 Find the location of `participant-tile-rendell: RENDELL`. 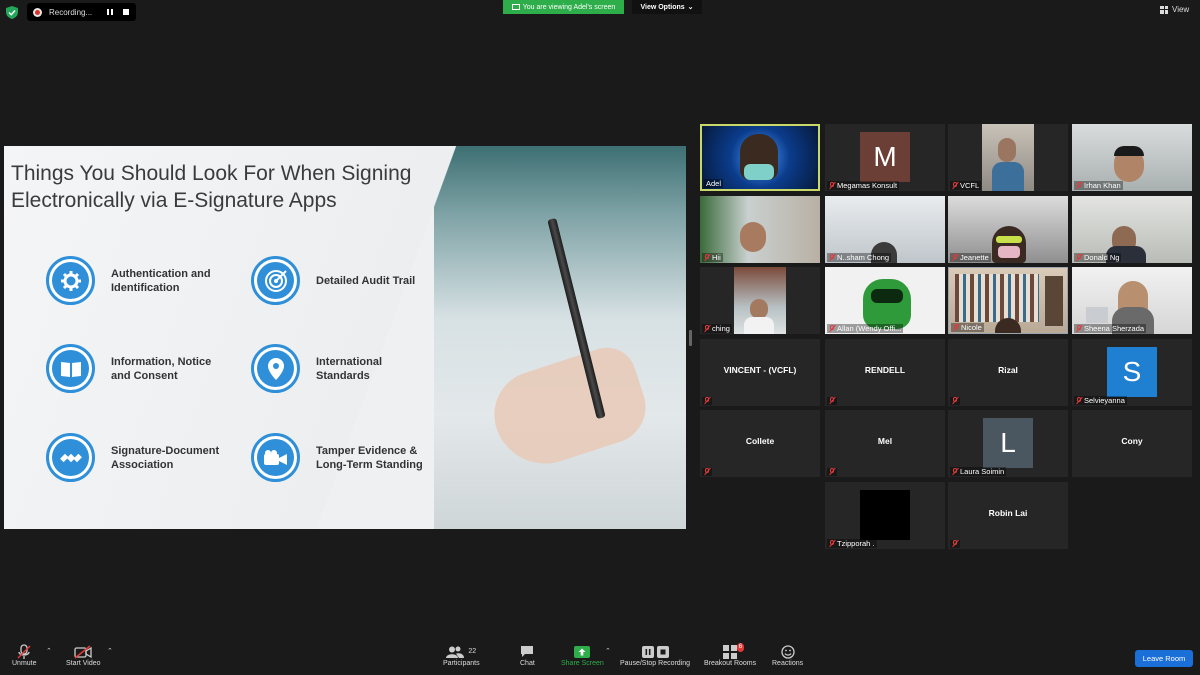

participant-tile-rendell: RENDELL is located at coordinates (885, 372).